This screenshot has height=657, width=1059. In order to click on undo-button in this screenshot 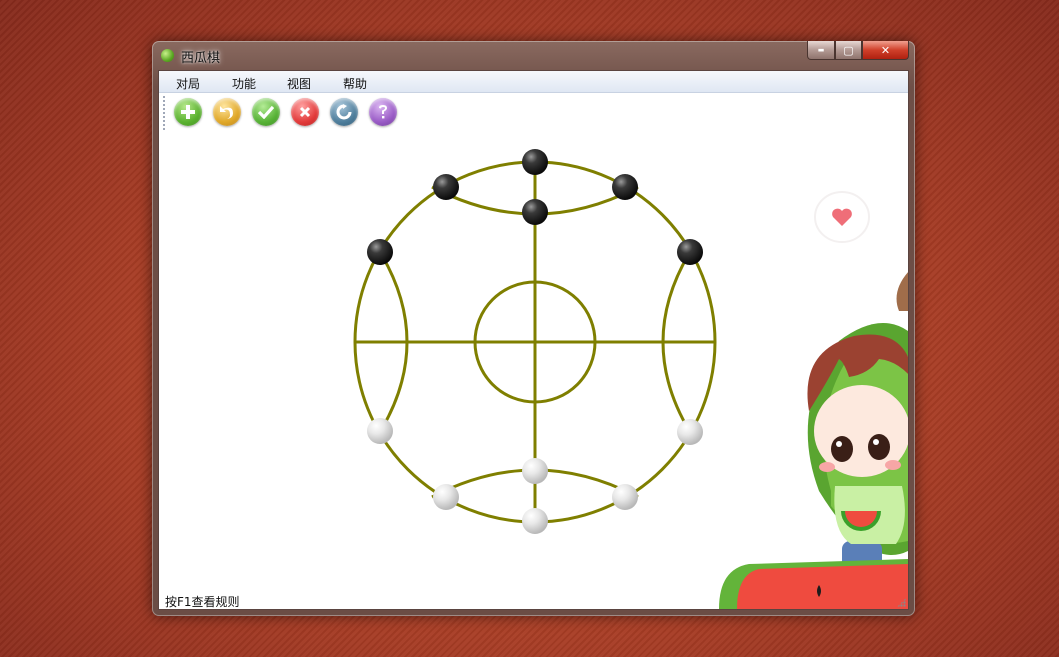, I will do `click(227, 112)`.